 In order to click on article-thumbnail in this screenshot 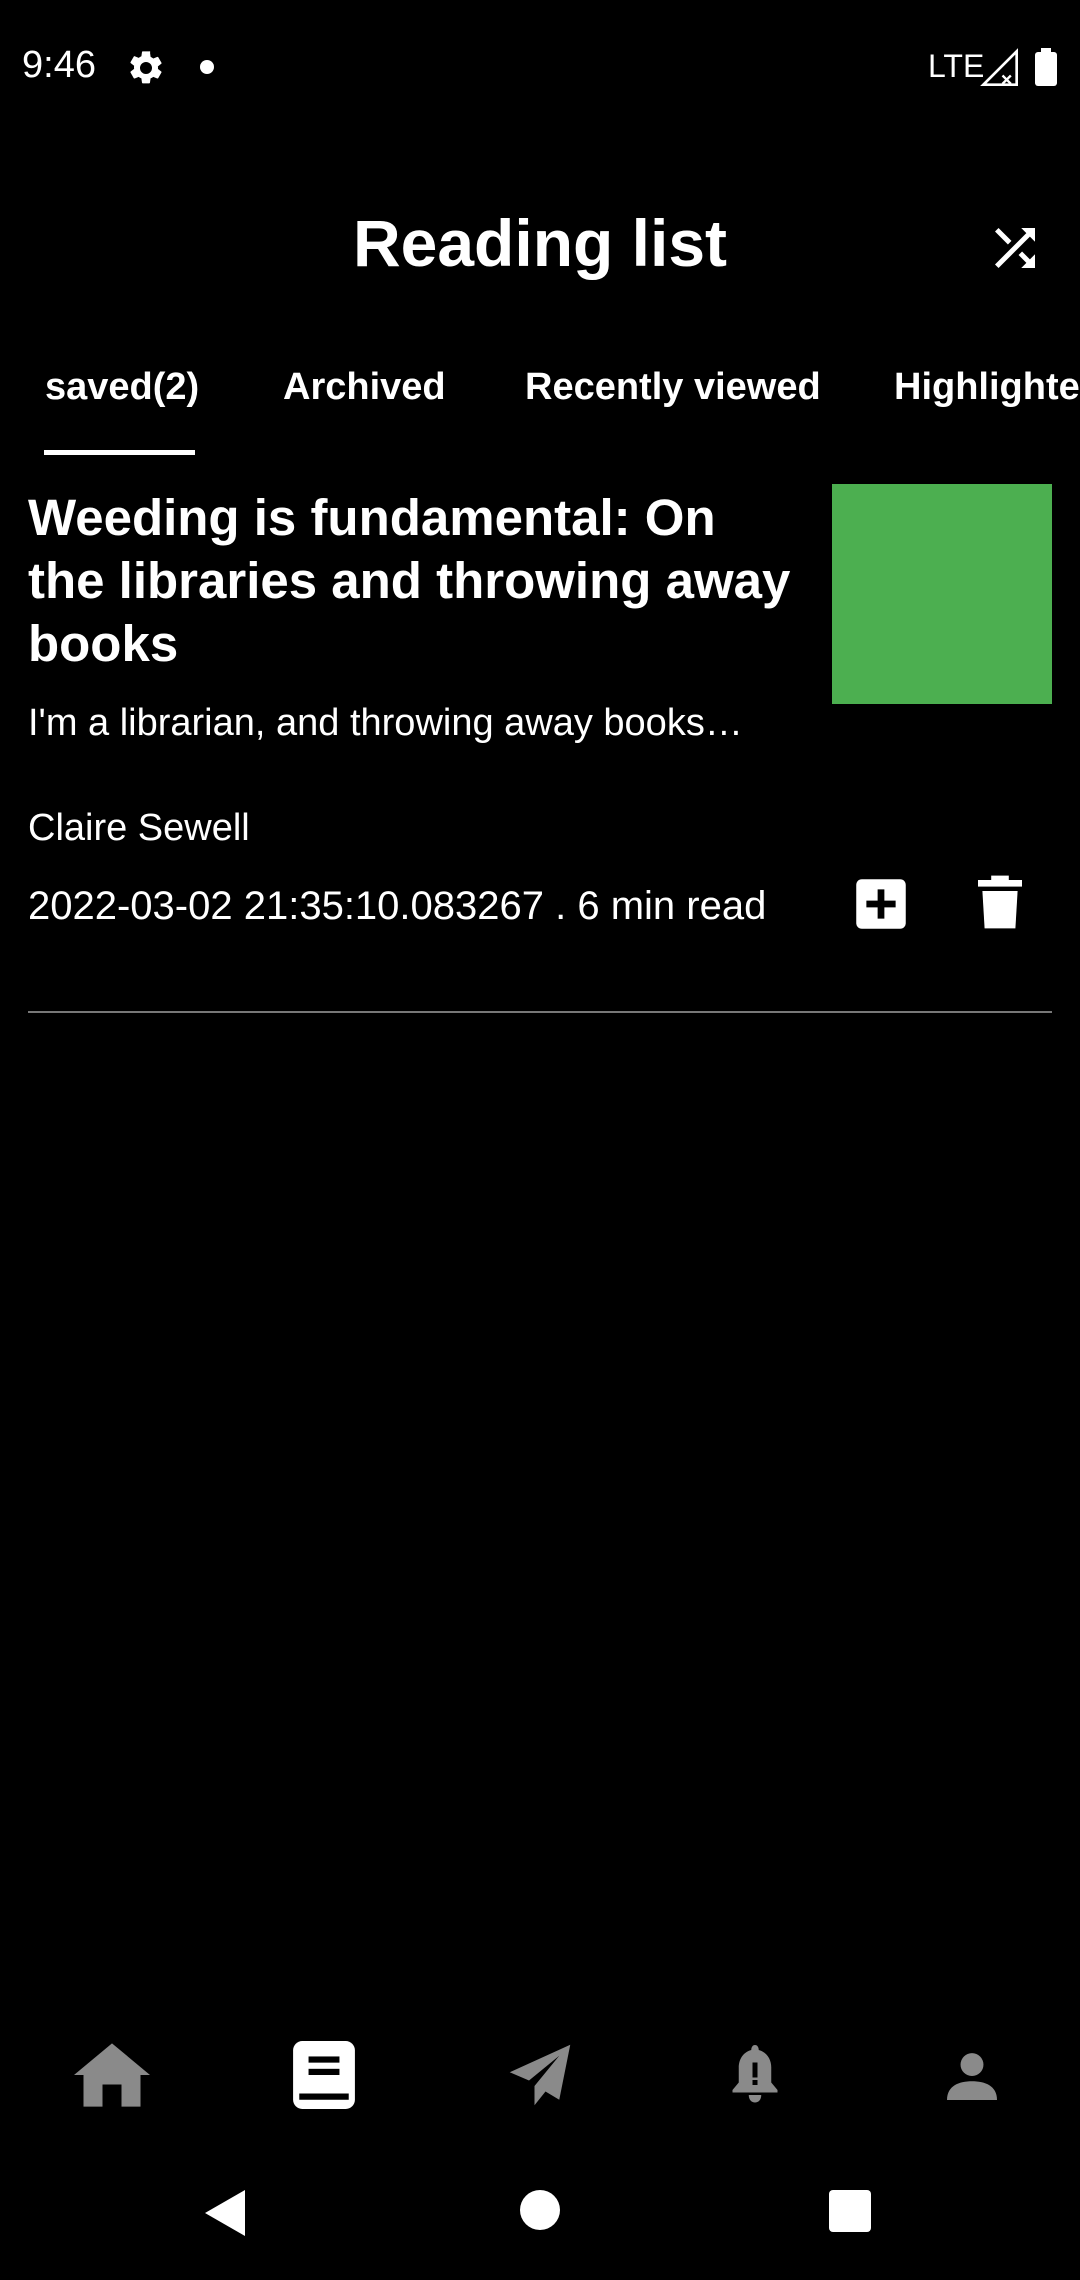, I will do `click(942, 594)`.